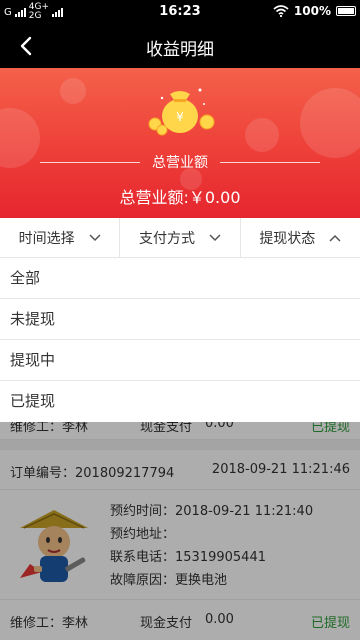  What do you see at coordinates (180, 401) in the screenshot?
I see `option-withdrawn: 已提现` at bounding box center [180, 401].